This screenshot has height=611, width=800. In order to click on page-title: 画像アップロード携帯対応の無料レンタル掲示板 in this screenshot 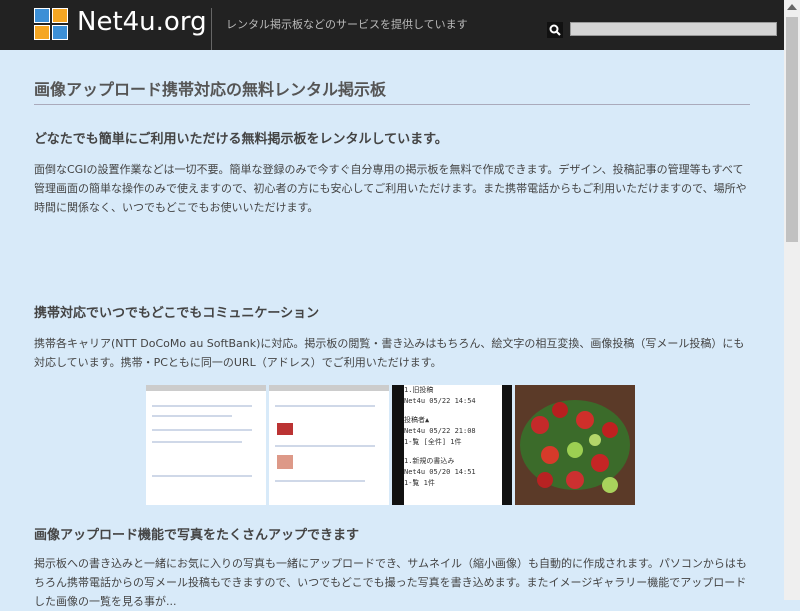, I will do `click(392, 90)`.